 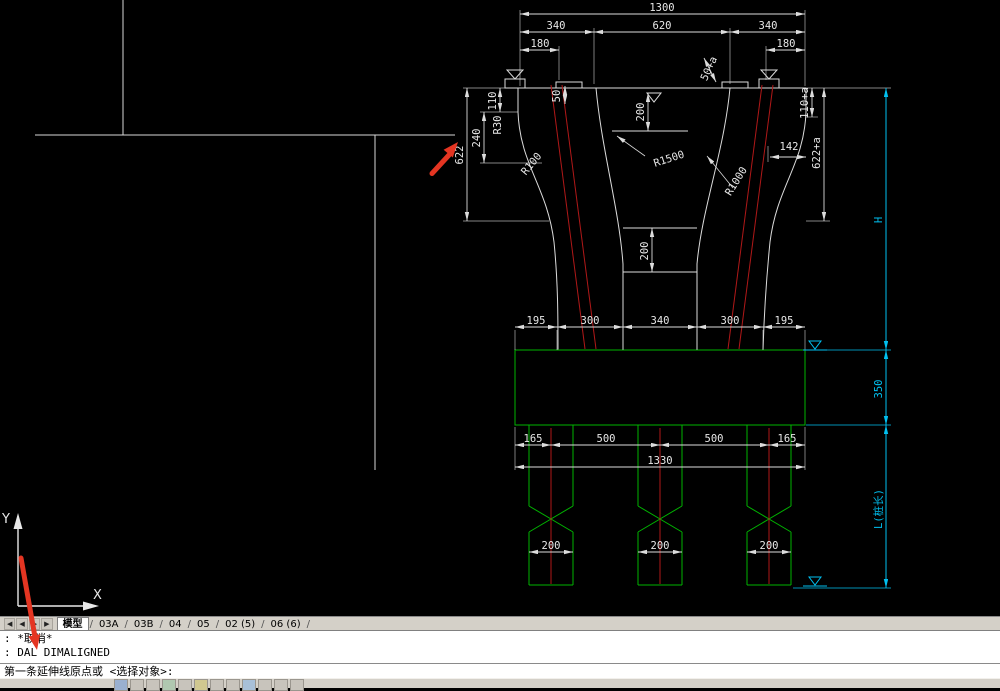 What do you see at coordinates (286, 624) in the screenshot?
I see `layout-tab-06 (6): 06 (6)` at bounding box center [286, 624].